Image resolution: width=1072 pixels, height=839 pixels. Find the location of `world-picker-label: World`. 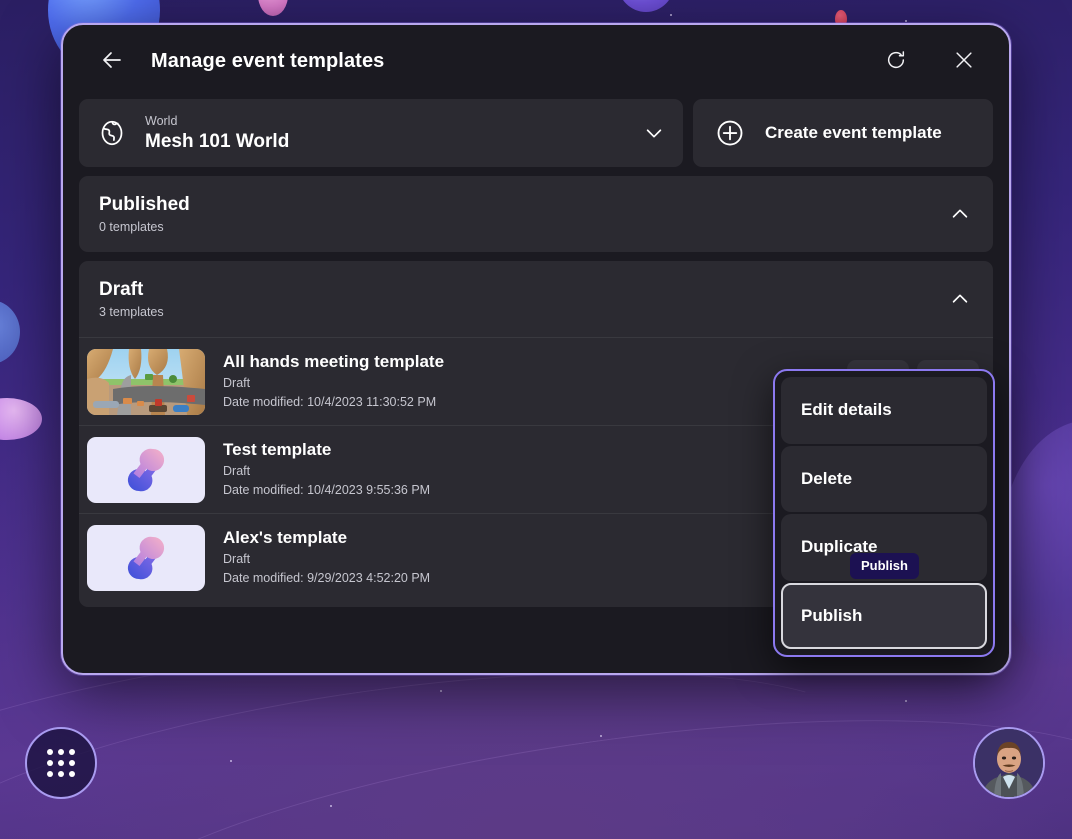

world-picker-label: World is located at coordinates (161, 120).